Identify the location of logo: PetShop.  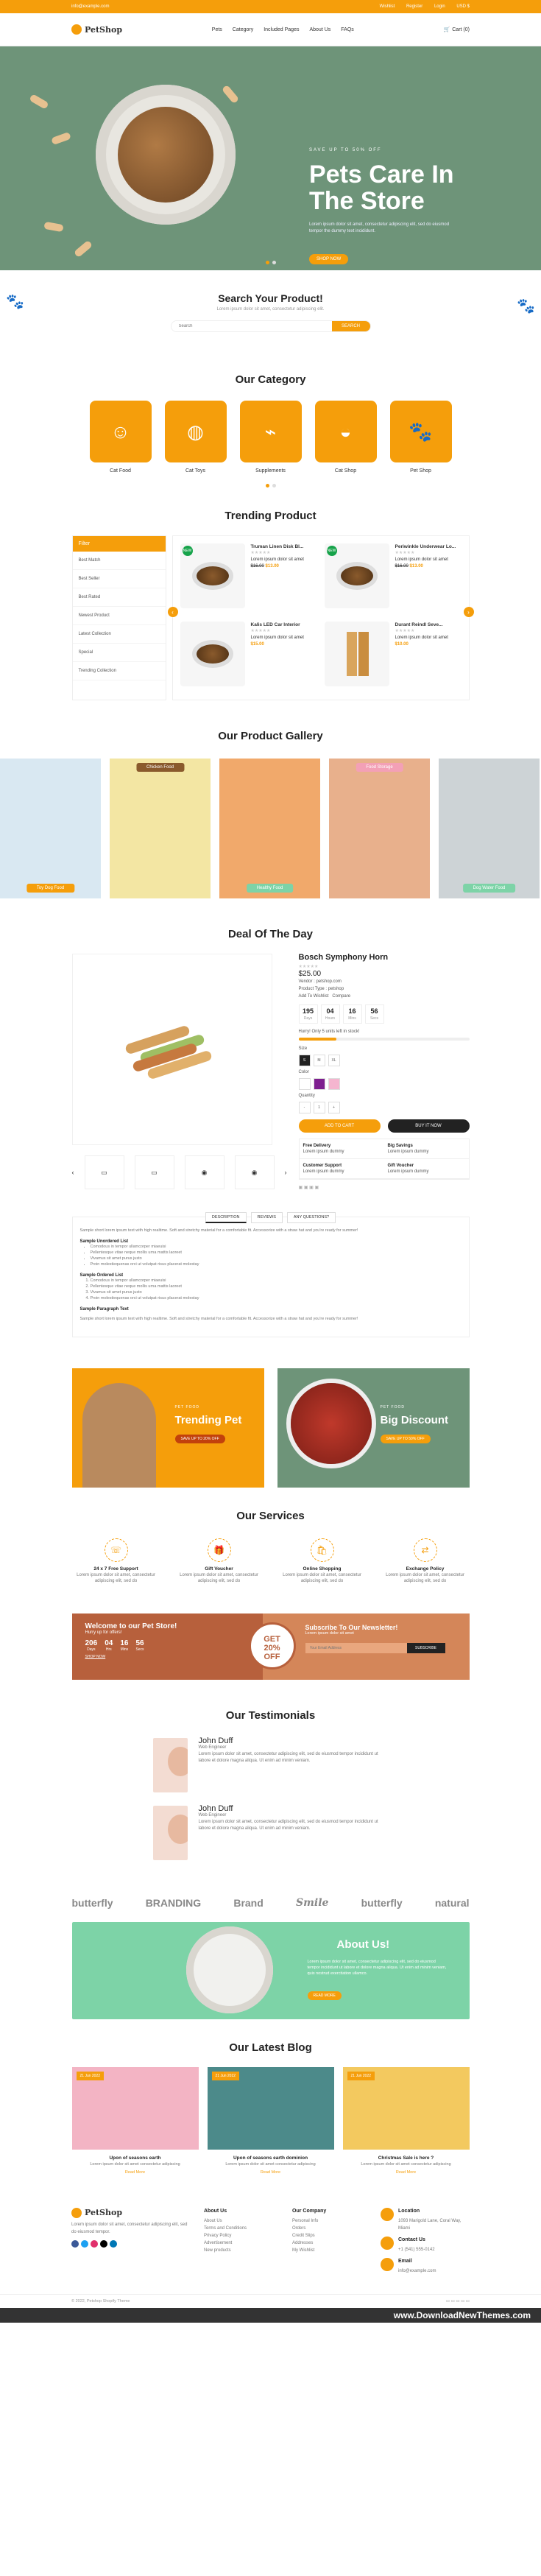
(97, 29).